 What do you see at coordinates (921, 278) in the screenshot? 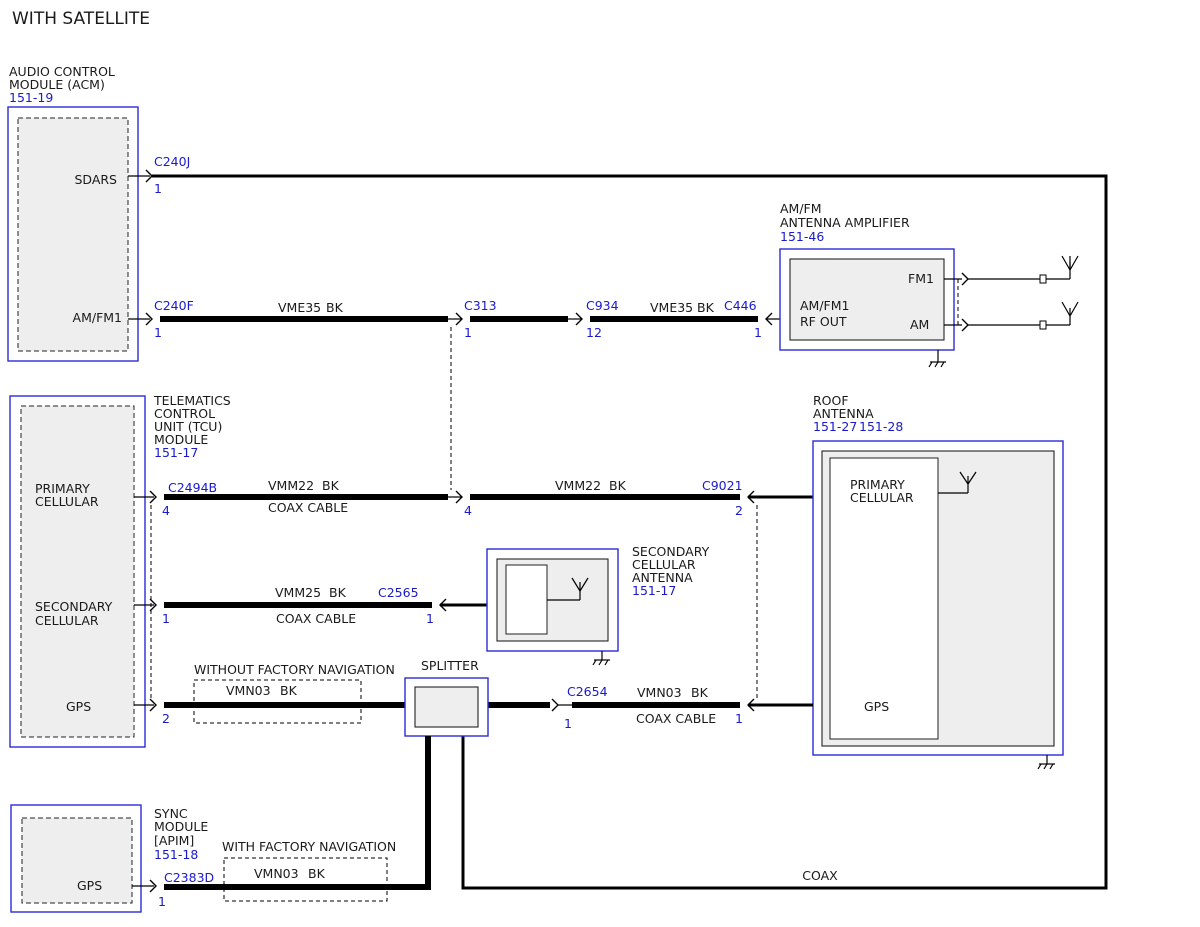
I see `amp-pin-fm1: FM1` at bounding box center [921, 278].